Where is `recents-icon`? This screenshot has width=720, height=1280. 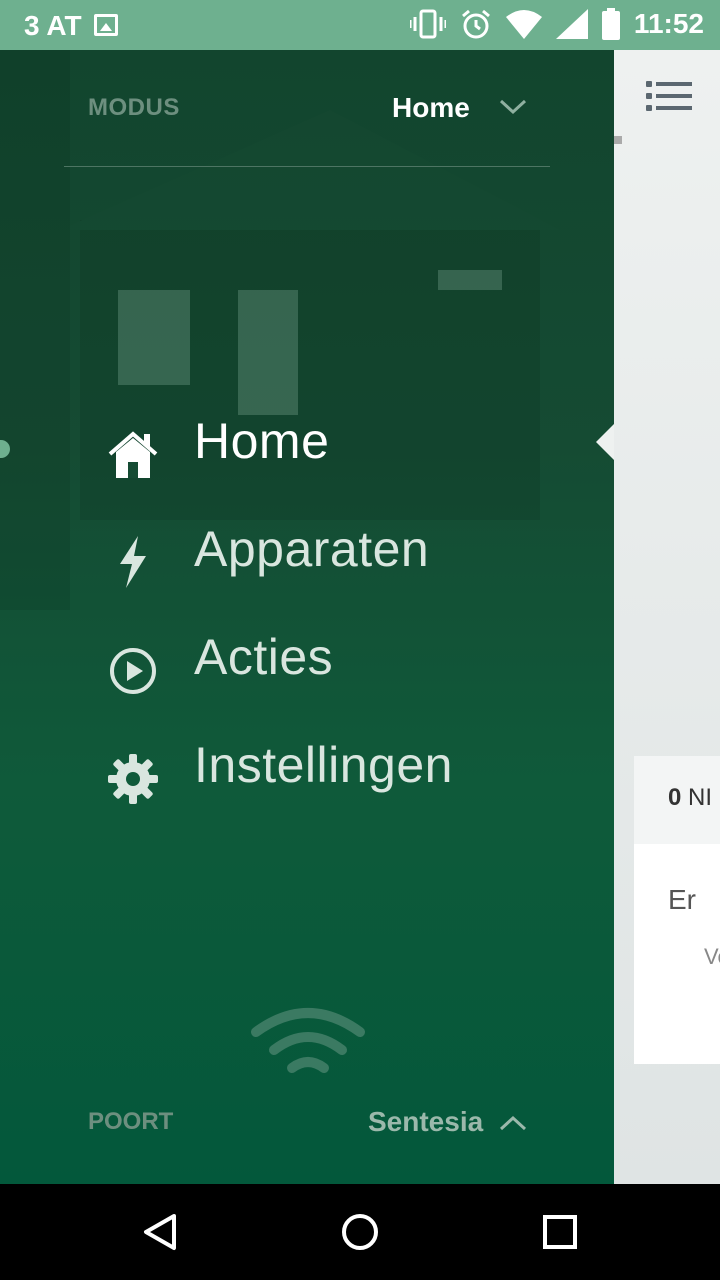
recents-icon is located at coordinates (560, 1232).